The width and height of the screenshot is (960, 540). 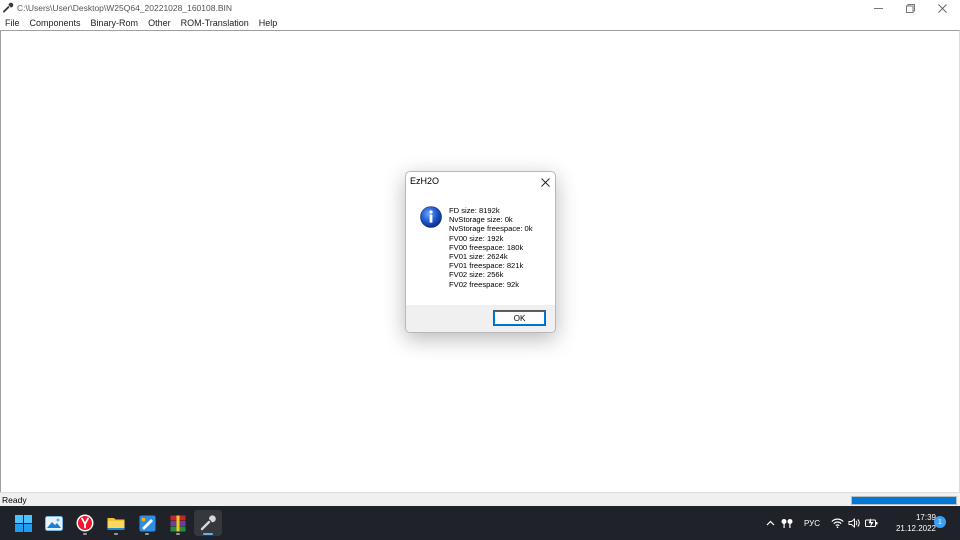 What do you see at coordinates (208, 534) in the screenshot?
I see `active-indicator` at bounding box center [208, 534].